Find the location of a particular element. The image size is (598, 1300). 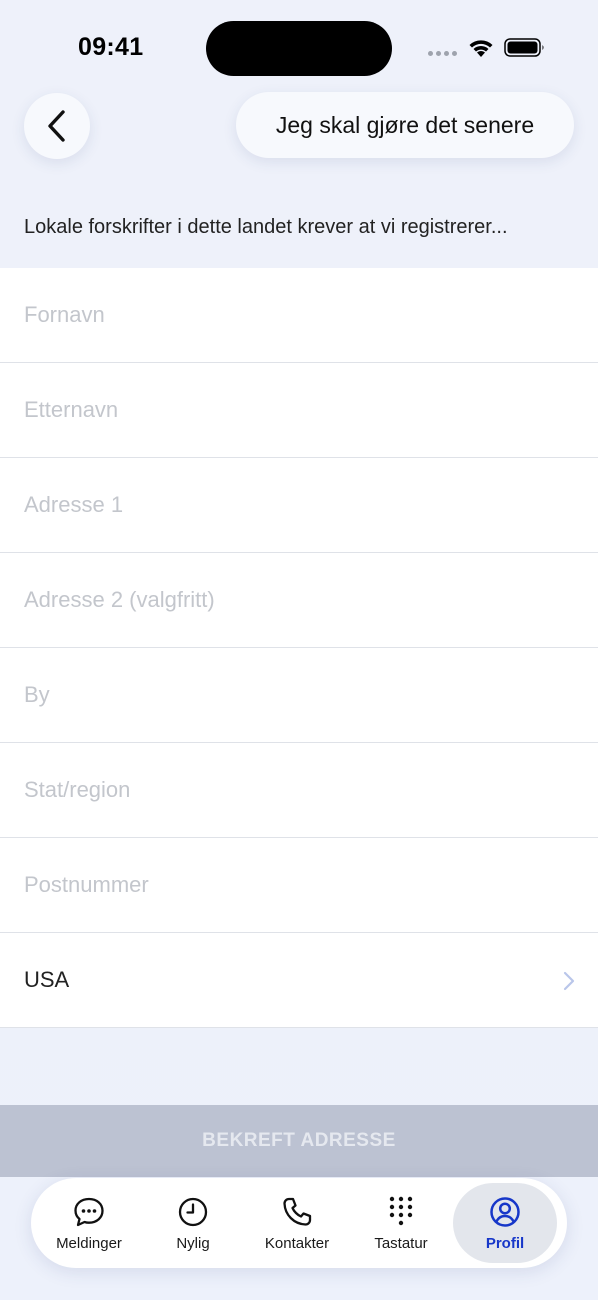

address1-field is located at coordinates (299, 505).